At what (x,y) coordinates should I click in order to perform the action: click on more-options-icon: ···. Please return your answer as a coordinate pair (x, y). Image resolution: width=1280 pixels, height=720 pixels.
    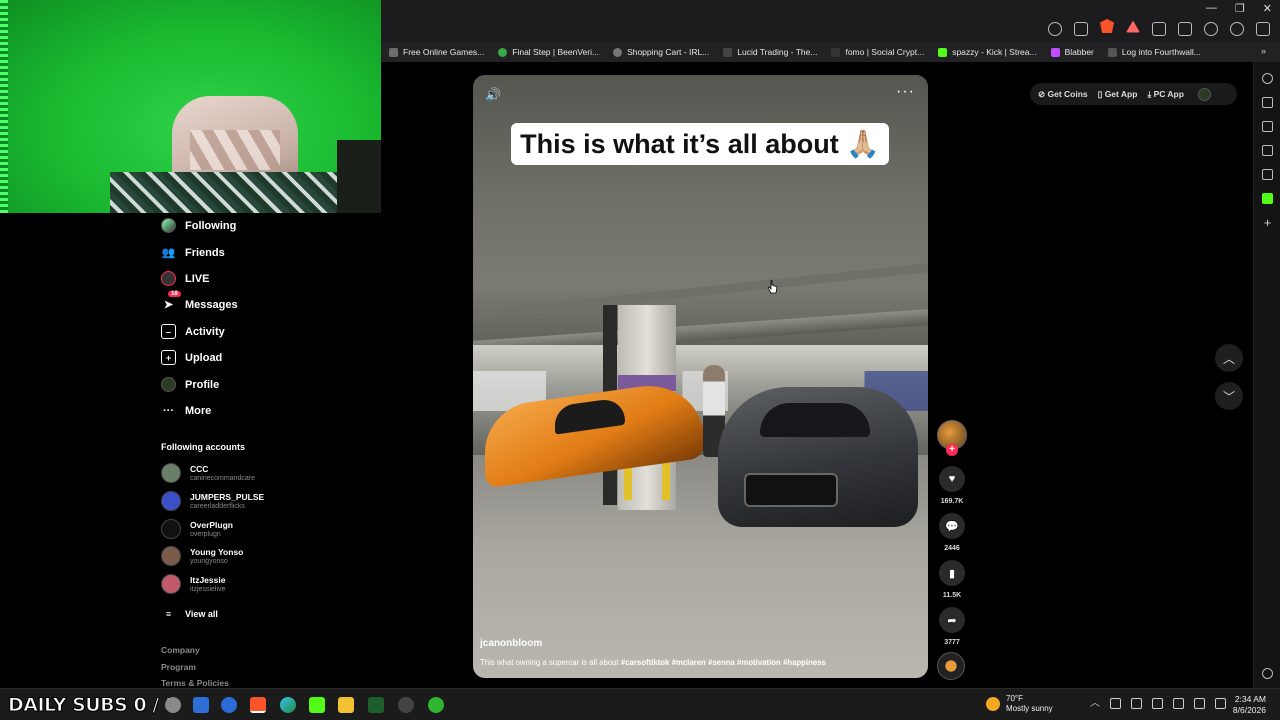
    Looking at the image, I should click on (905, 92).